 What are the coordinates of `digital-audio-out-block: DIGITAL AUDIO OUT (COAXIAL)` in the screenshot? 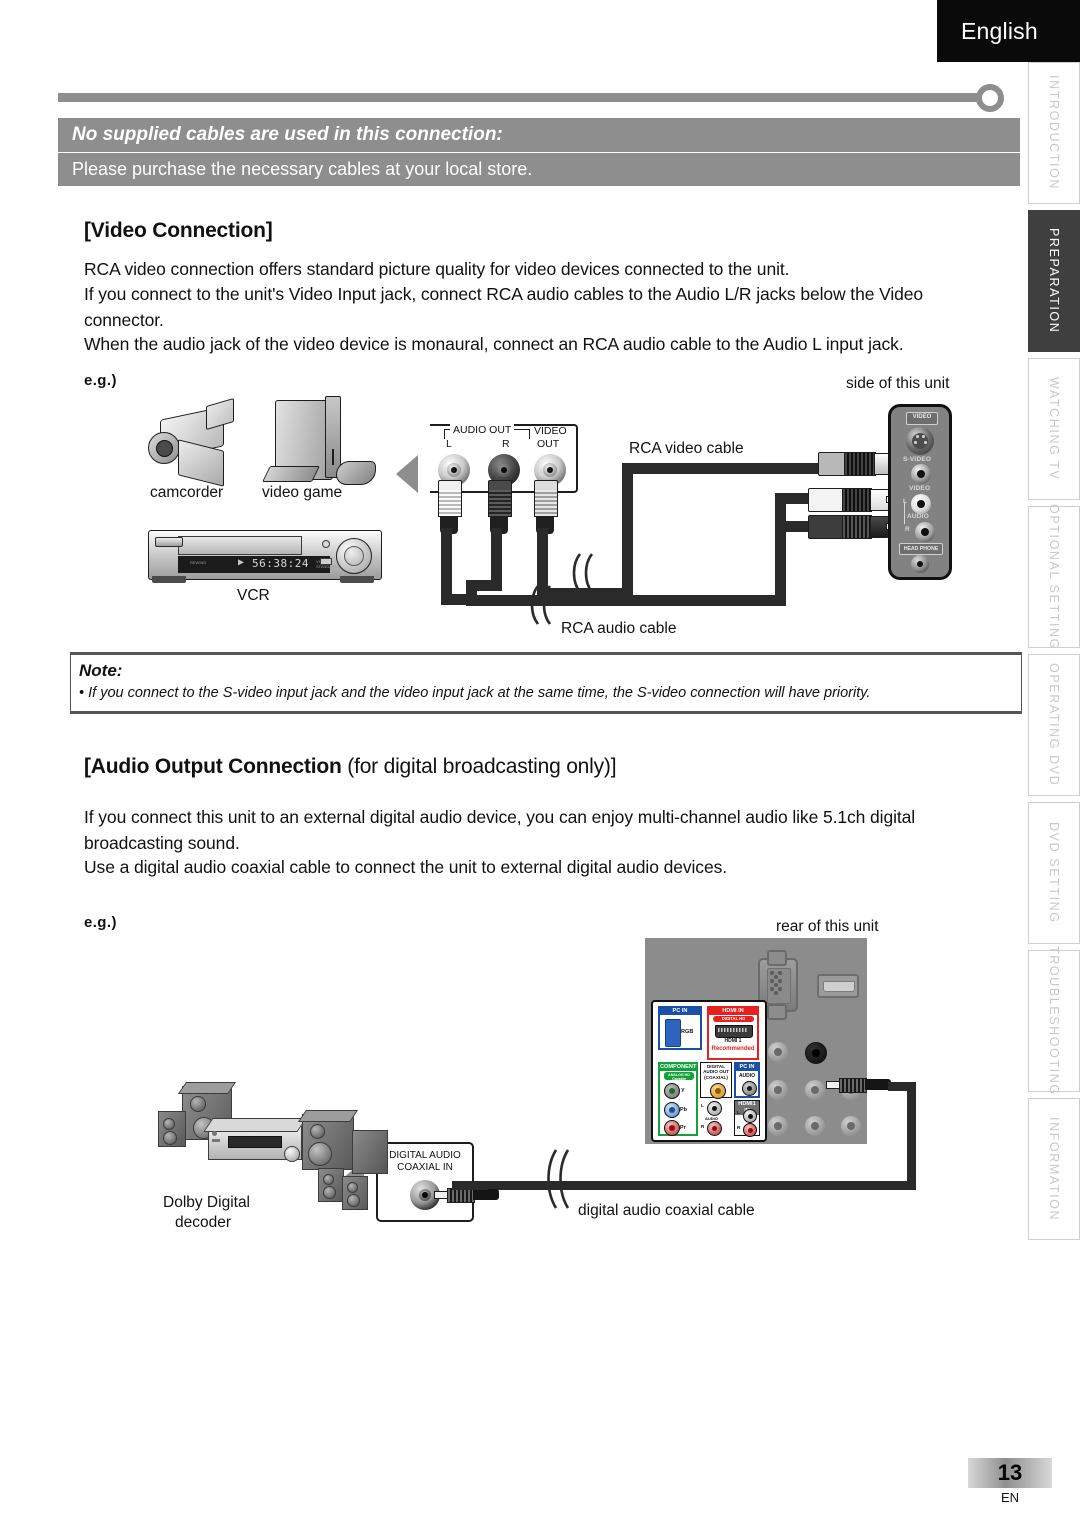 It's located at (716, 1080).